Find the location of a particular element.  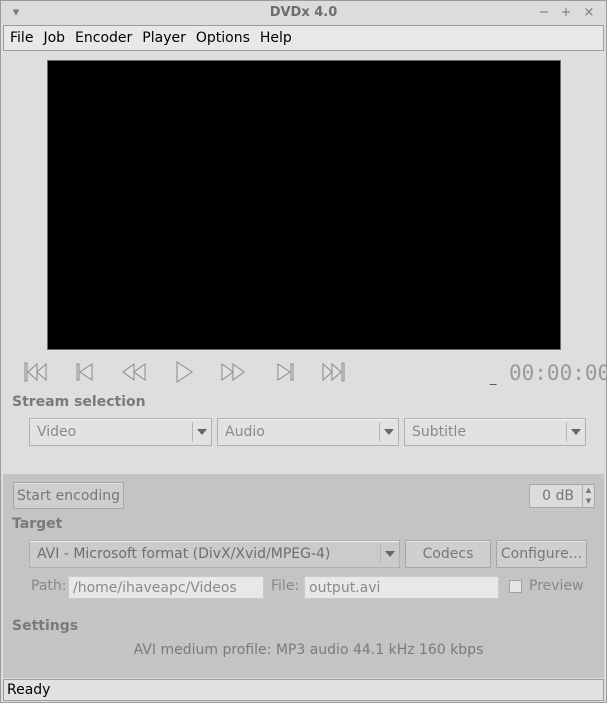

maximize-icon: + is located at coordinates (566, 13).